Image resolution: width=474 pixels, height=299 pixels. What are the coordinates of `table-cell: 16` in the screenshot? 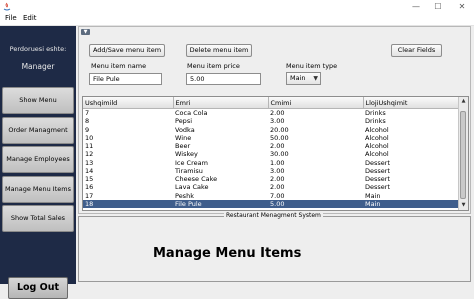 It's located at (89, 187).